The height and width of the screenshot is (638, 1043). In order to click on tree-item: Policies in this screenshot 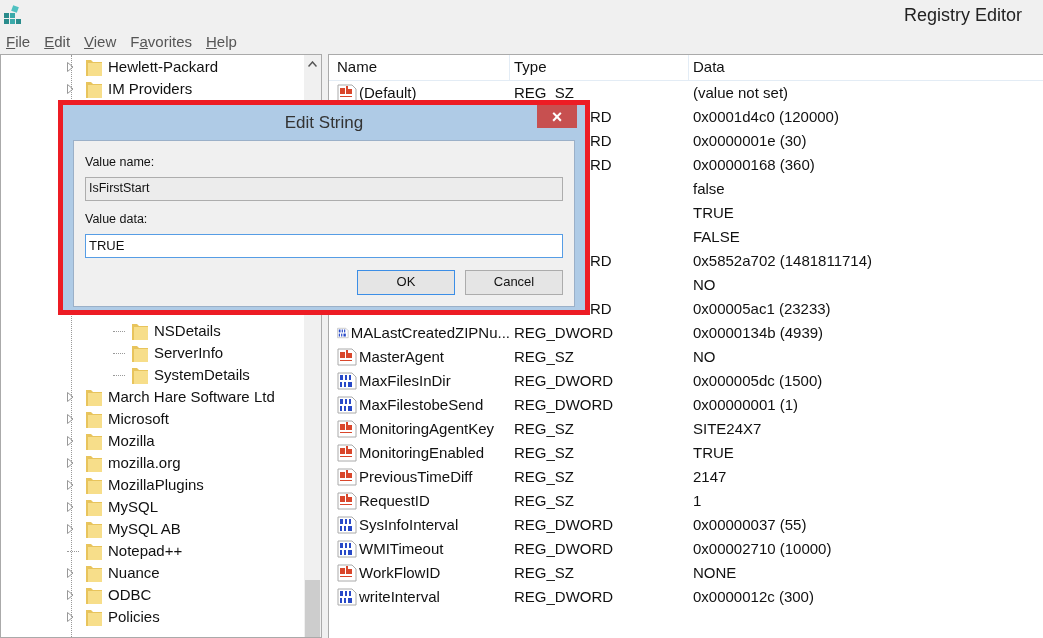, I will do `click(134, 617)`.